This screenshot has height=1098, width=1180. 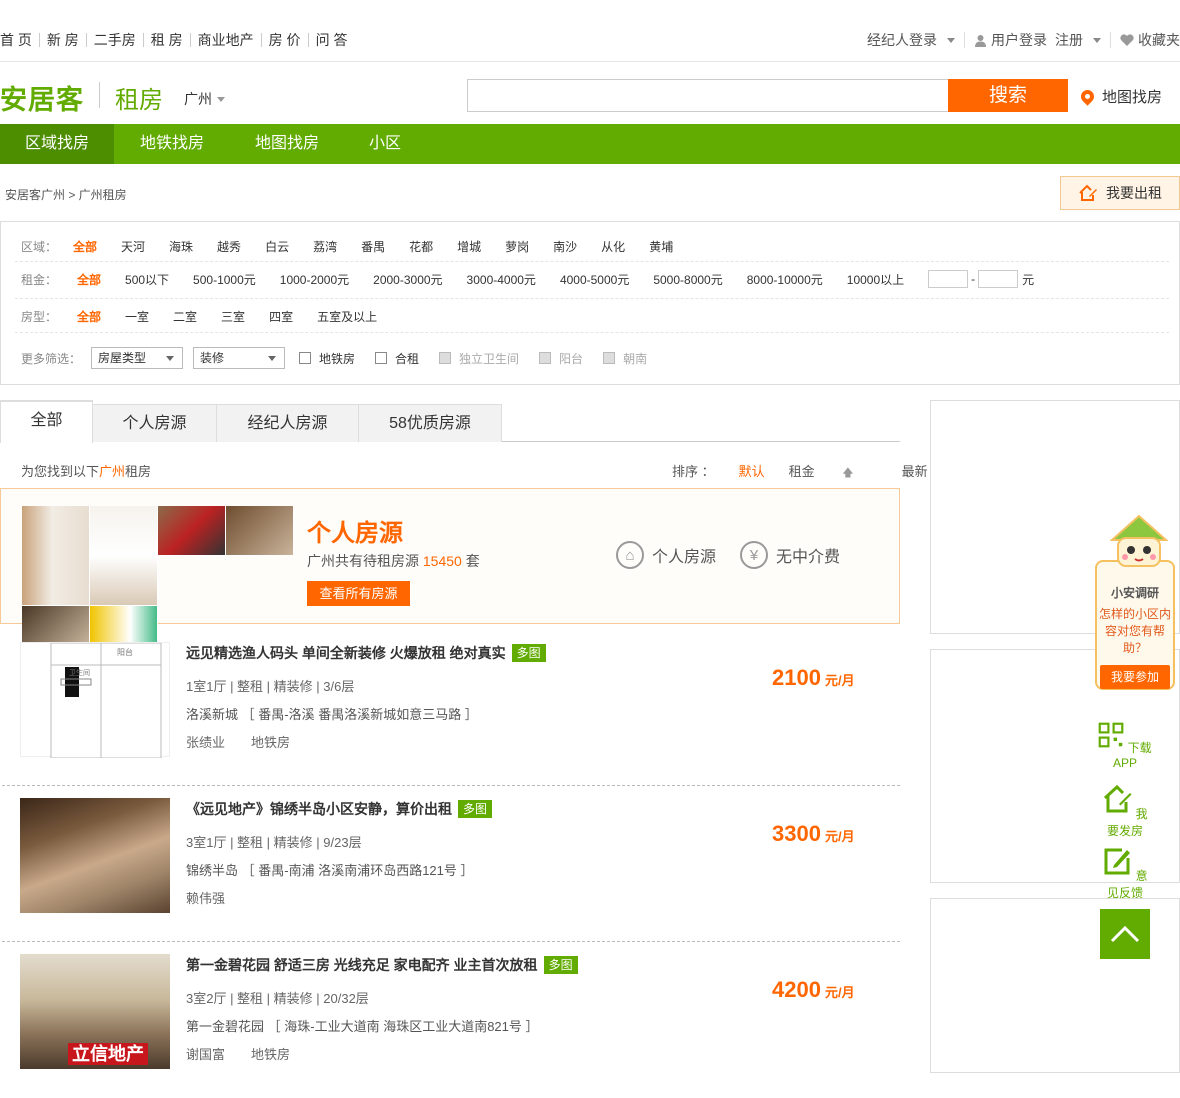 What do you see at coordinates (46, 421) in the screenshot?
I see `tab-all: 全部` at bounding box center [46, 421].